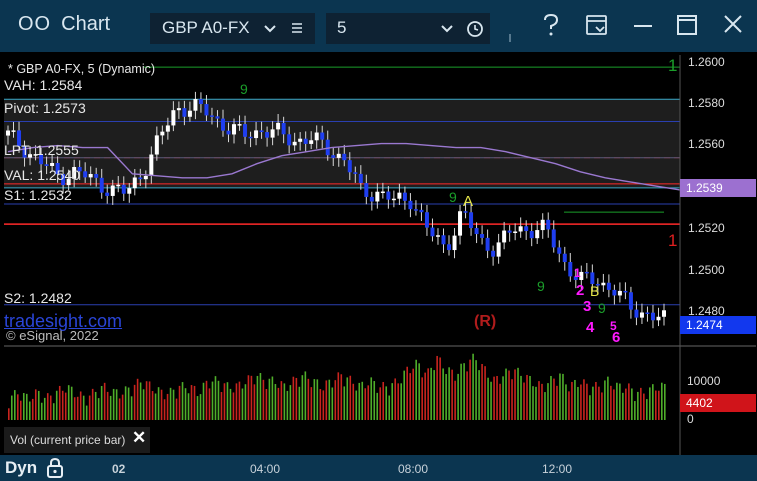  I want to click on close-icon: ✕, so click(139, 438).